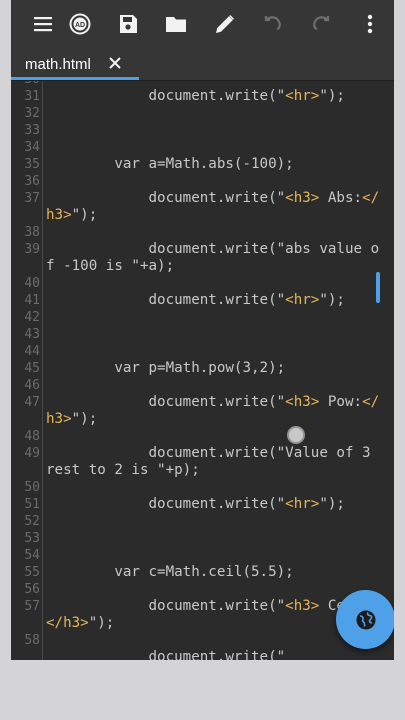  Describe the element at coordinates (32, 130) in the screenshot. I see `line-number: 33` at that location.